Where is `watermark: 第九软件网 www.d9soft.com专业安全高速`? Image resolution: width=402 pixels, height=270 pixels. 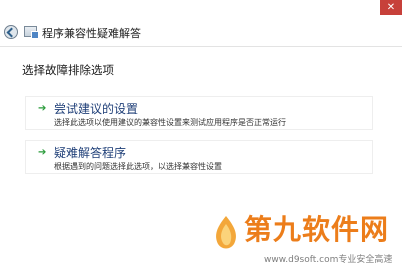
watermark: 第九软件网 www.d9soft.com专业安全高速 is located at coordinates (303, 237).